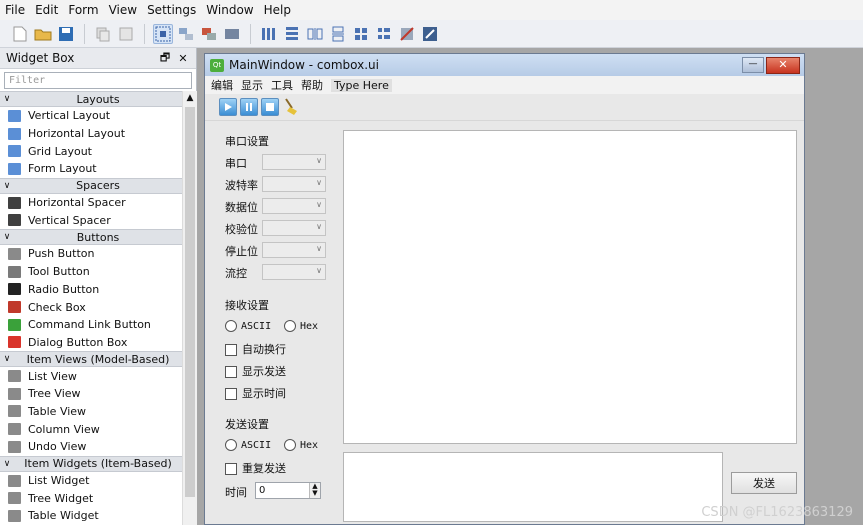 Image resolution: width=863 pixels, height=525 pixels. I want to click on stop-icon, so click(270, 107).